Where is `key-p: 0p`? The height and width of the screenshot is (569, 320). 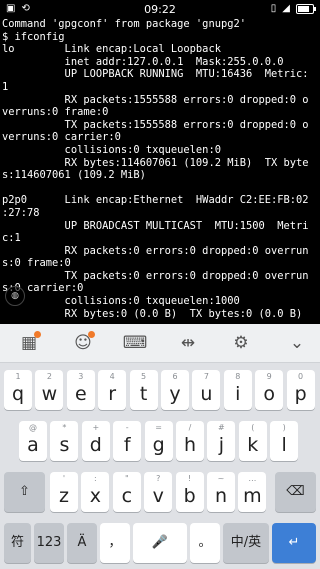 key-p: 0p is located at coordinates (300, 390).